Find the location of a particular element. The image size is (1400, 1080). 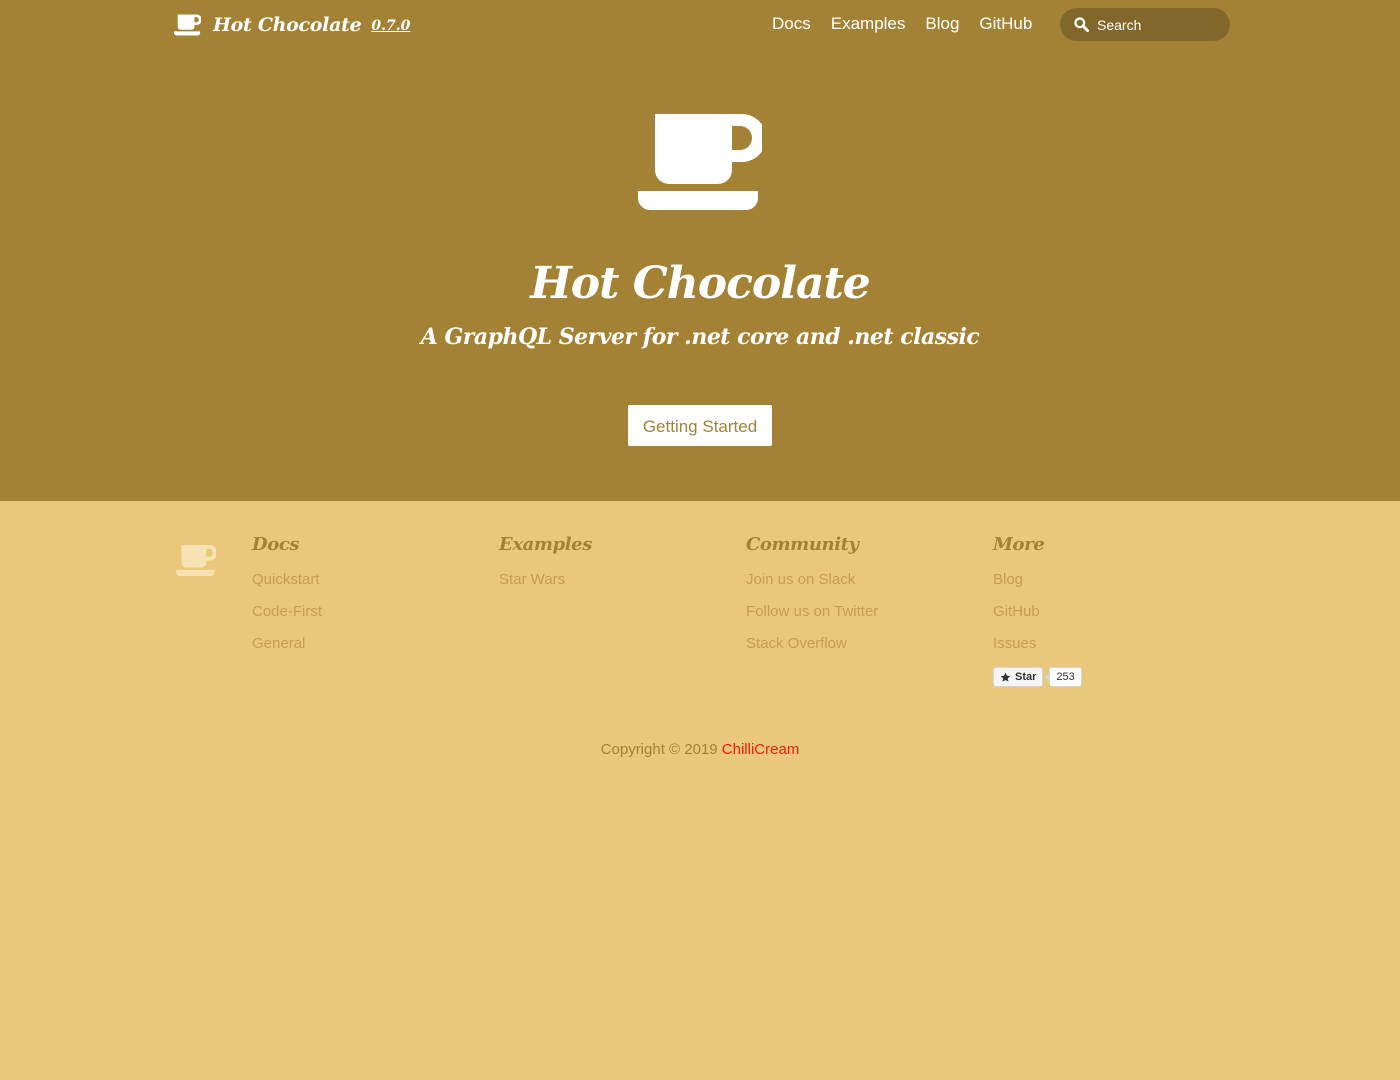

footer-heading-community: Community is located at coordinates (802, 544).